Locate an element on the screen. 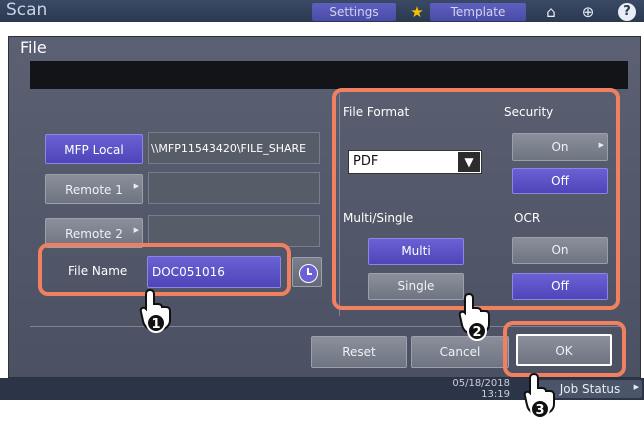  remote1-path-field is located at coordinates (234, 188).